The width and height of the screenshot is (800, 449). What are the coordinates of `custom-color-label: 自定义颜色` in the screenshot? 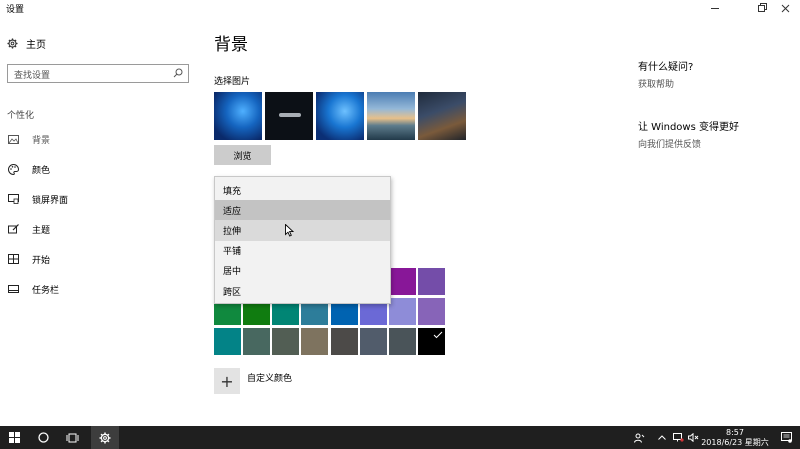 It's located at (270, 379).